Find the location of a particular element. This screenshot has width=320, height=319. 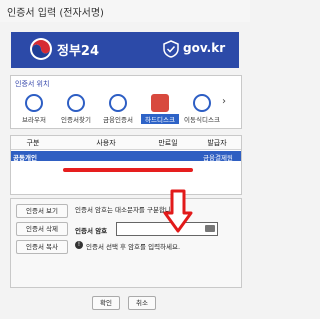

location-browser: 브라우저 is located at coordinates (34, 110).